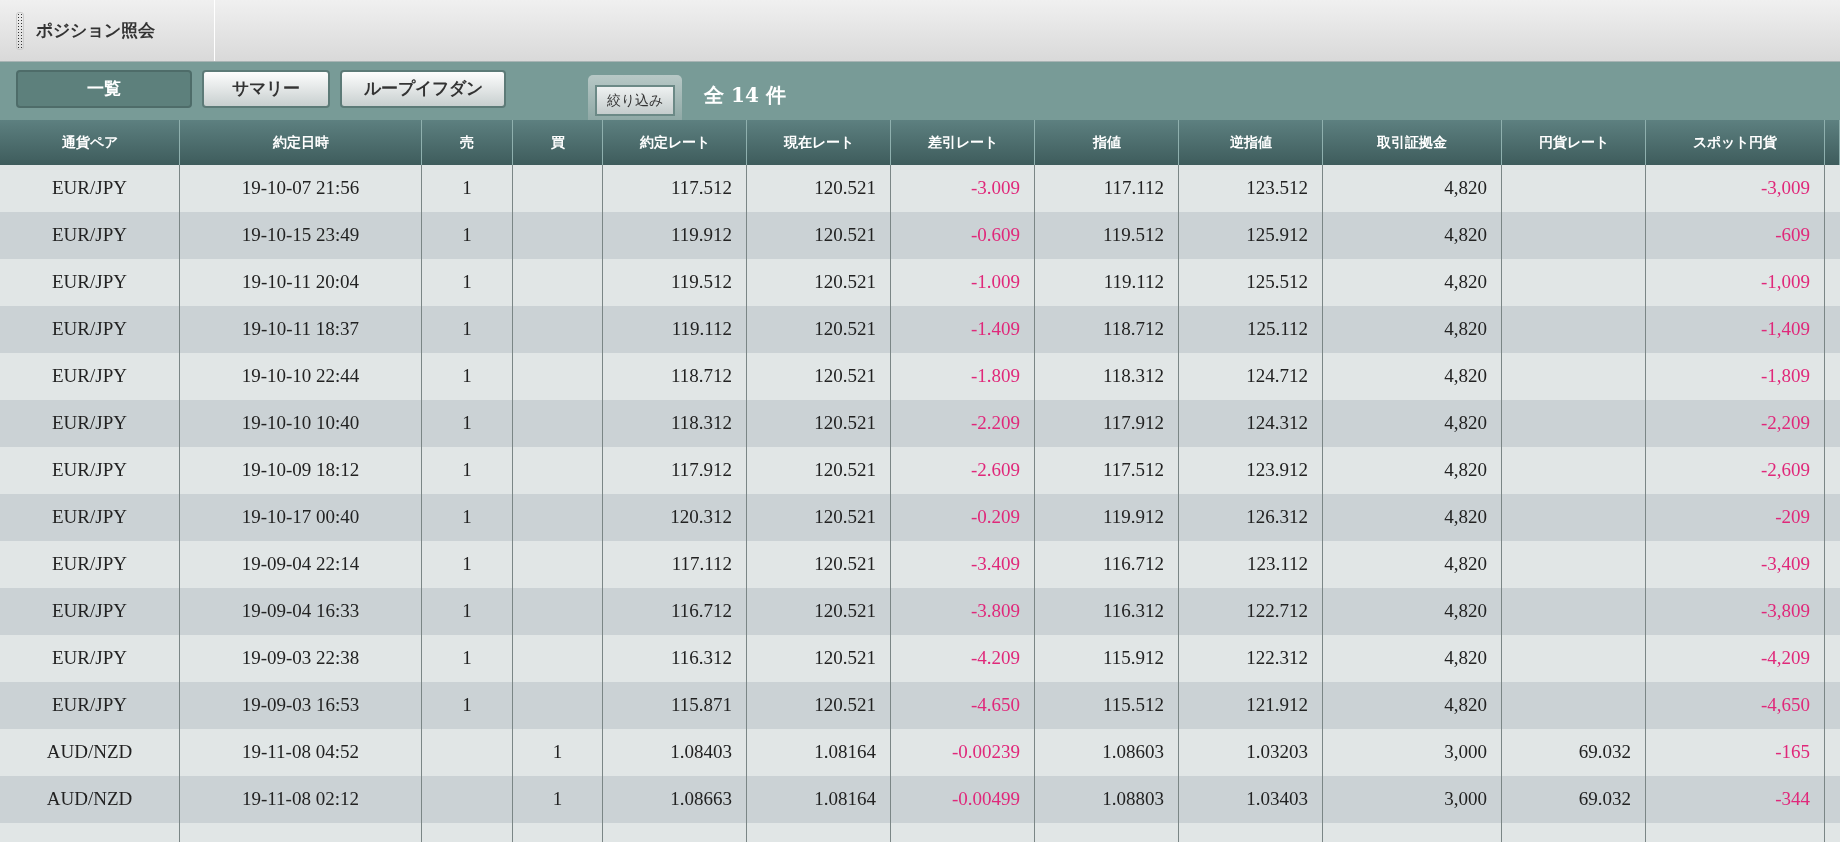 This screenshot has height=842, width=1840. I want to click on table-cell: 117.912, so click(1107, 423).